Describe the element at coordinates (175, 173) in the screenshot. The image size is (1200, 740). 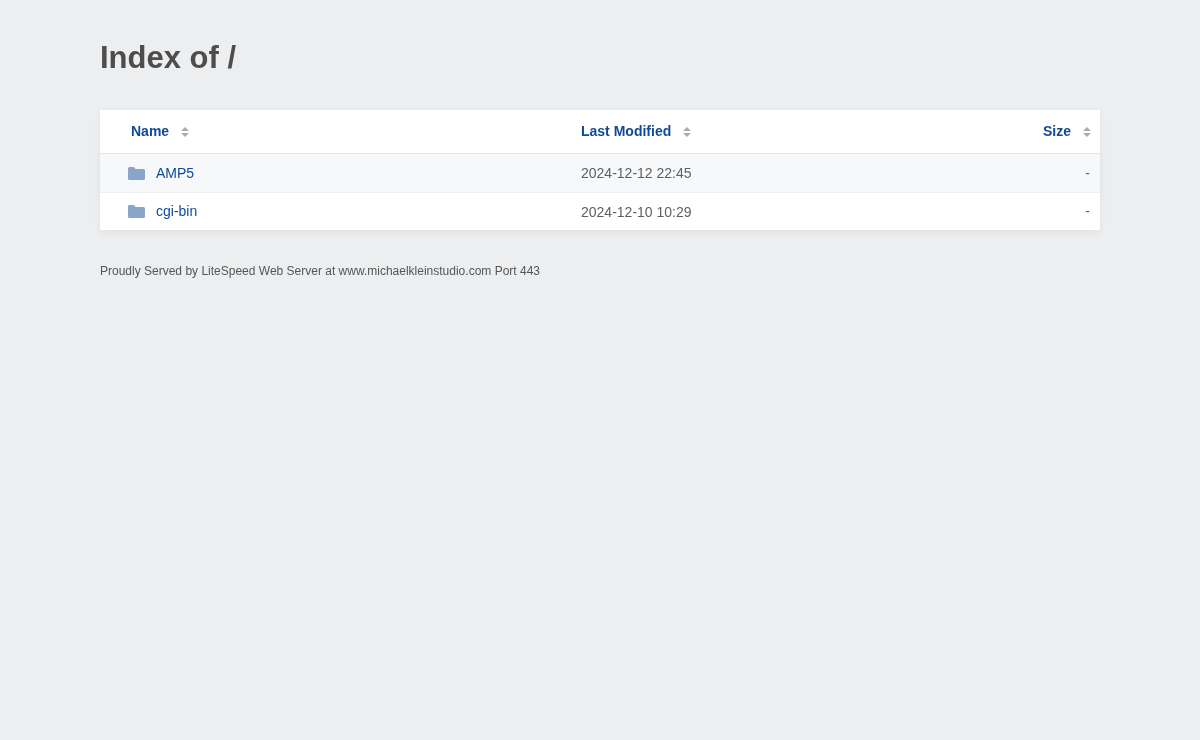
I see `folder-link: AMP5` at that location.